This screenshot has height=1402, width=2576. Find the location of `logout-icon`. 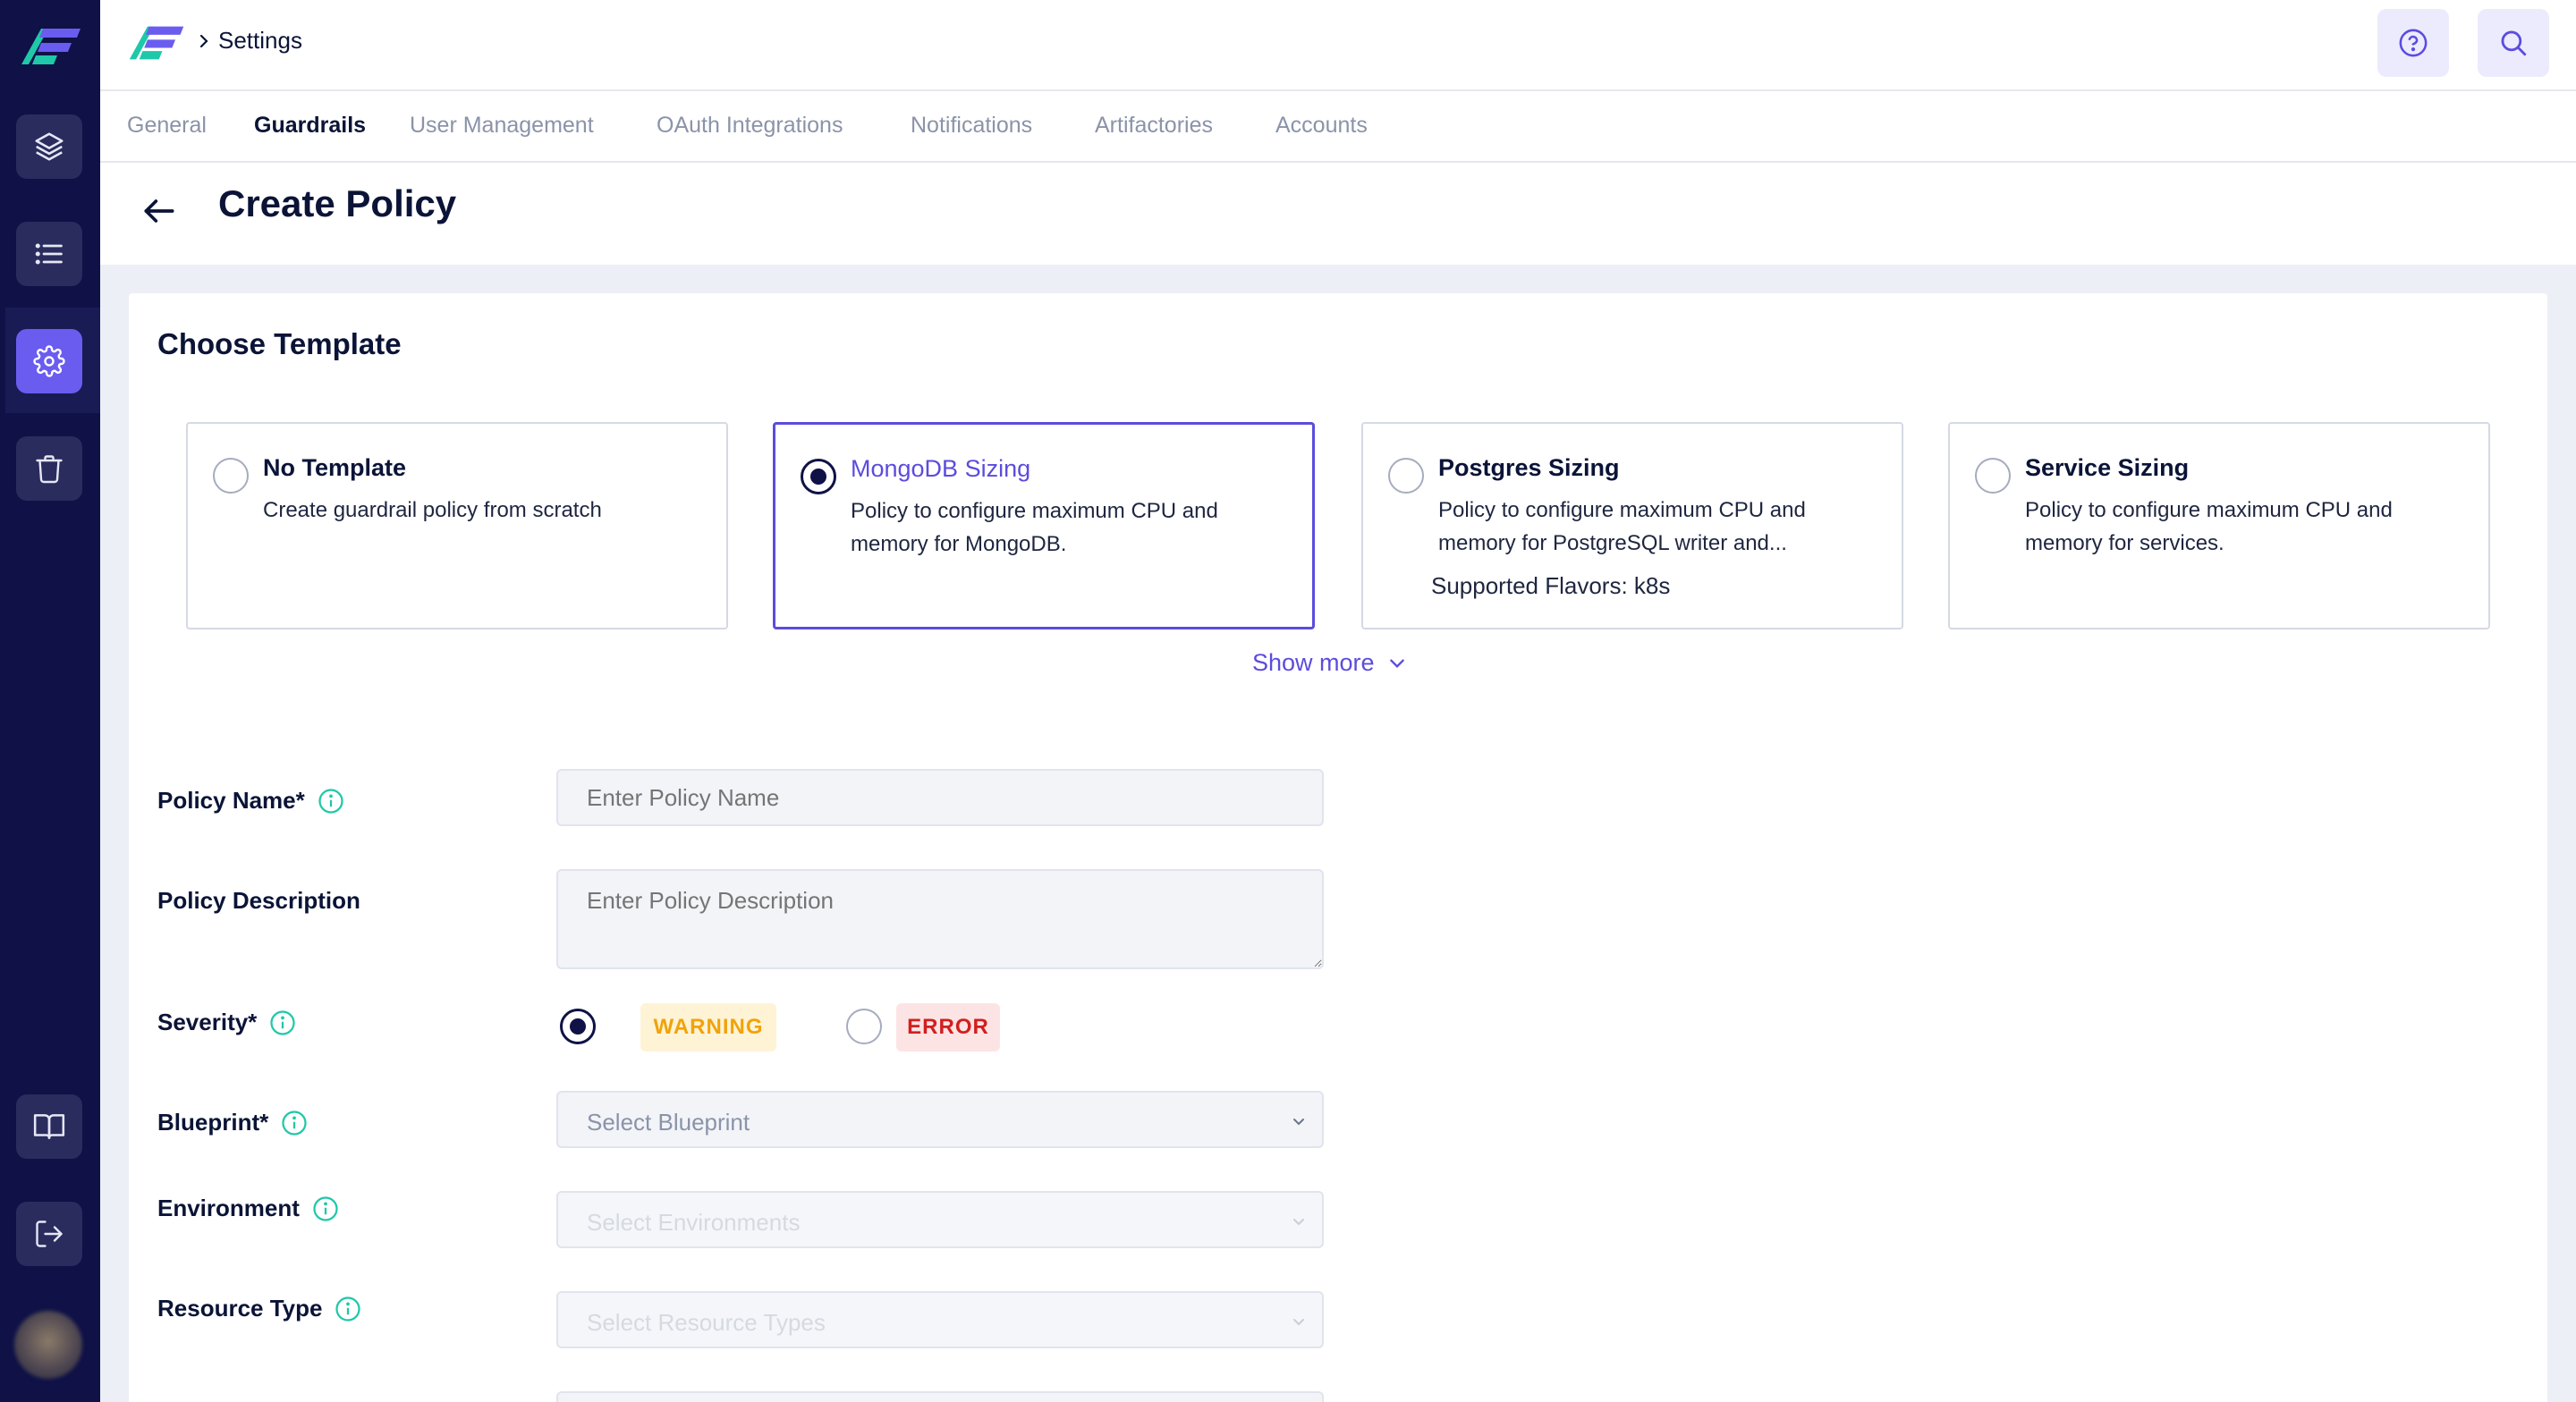

logout-icon is located at coordinates (49, 1233).